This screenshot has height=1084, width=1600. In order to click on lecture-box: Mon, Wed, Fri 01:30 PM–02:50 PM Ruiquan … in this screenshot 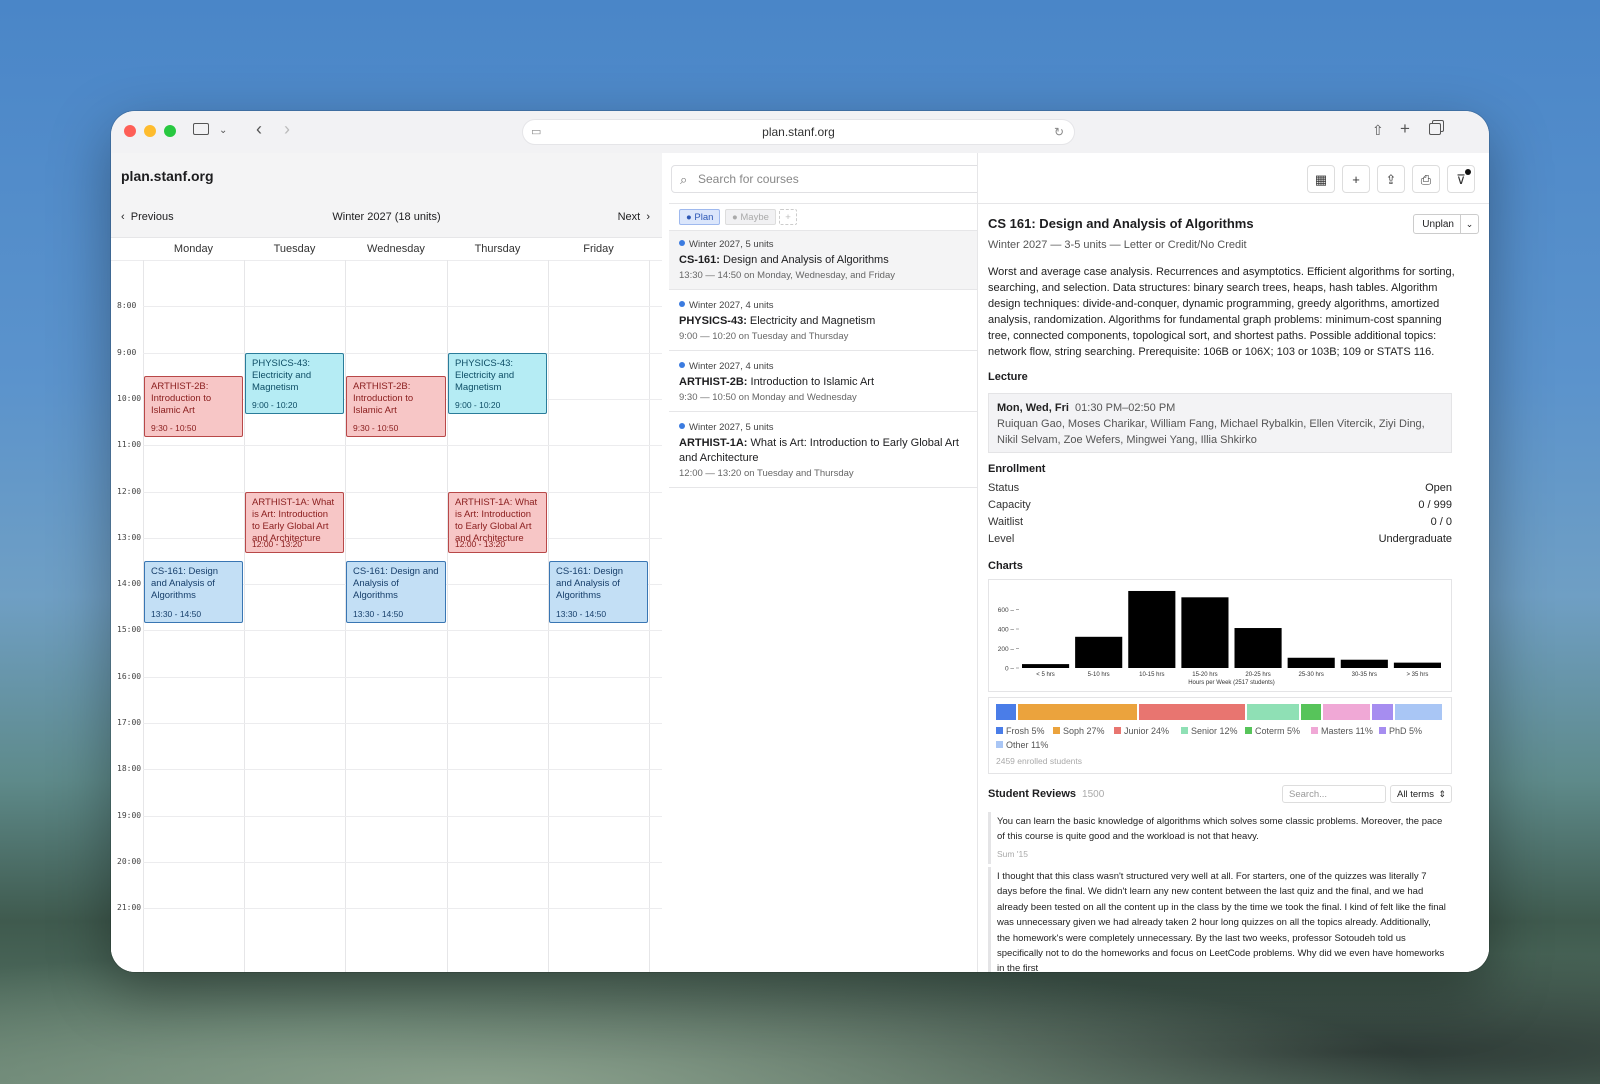, I will do `click(1220, 423)`.